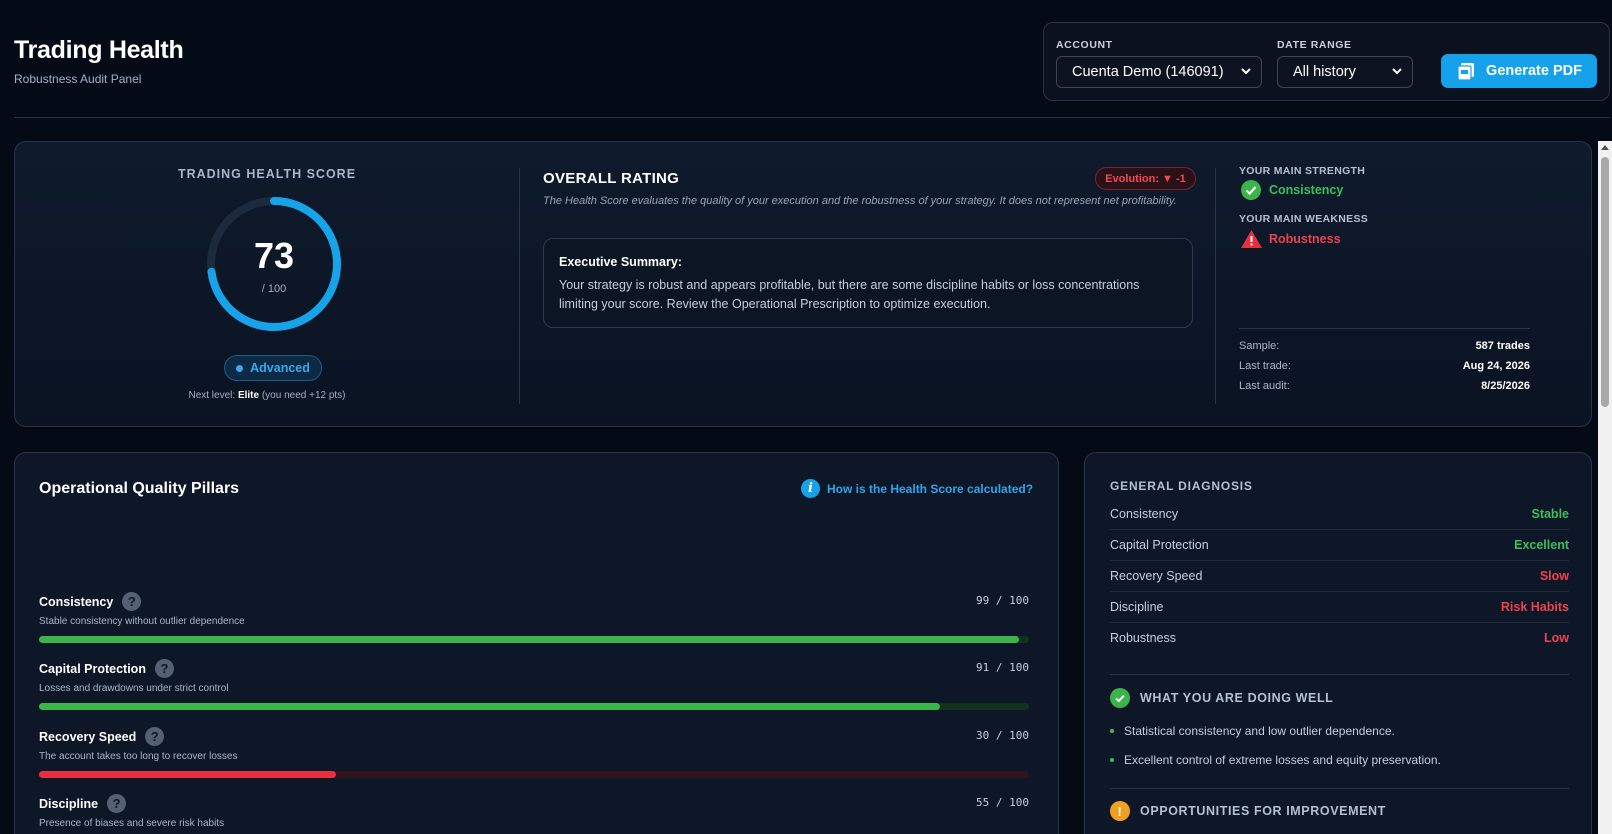  What do you see at coordinates (303, 395) in the screenshot?
I see `next-level-suffix: (you need +12 pts)` at bounding box center [303, 395].